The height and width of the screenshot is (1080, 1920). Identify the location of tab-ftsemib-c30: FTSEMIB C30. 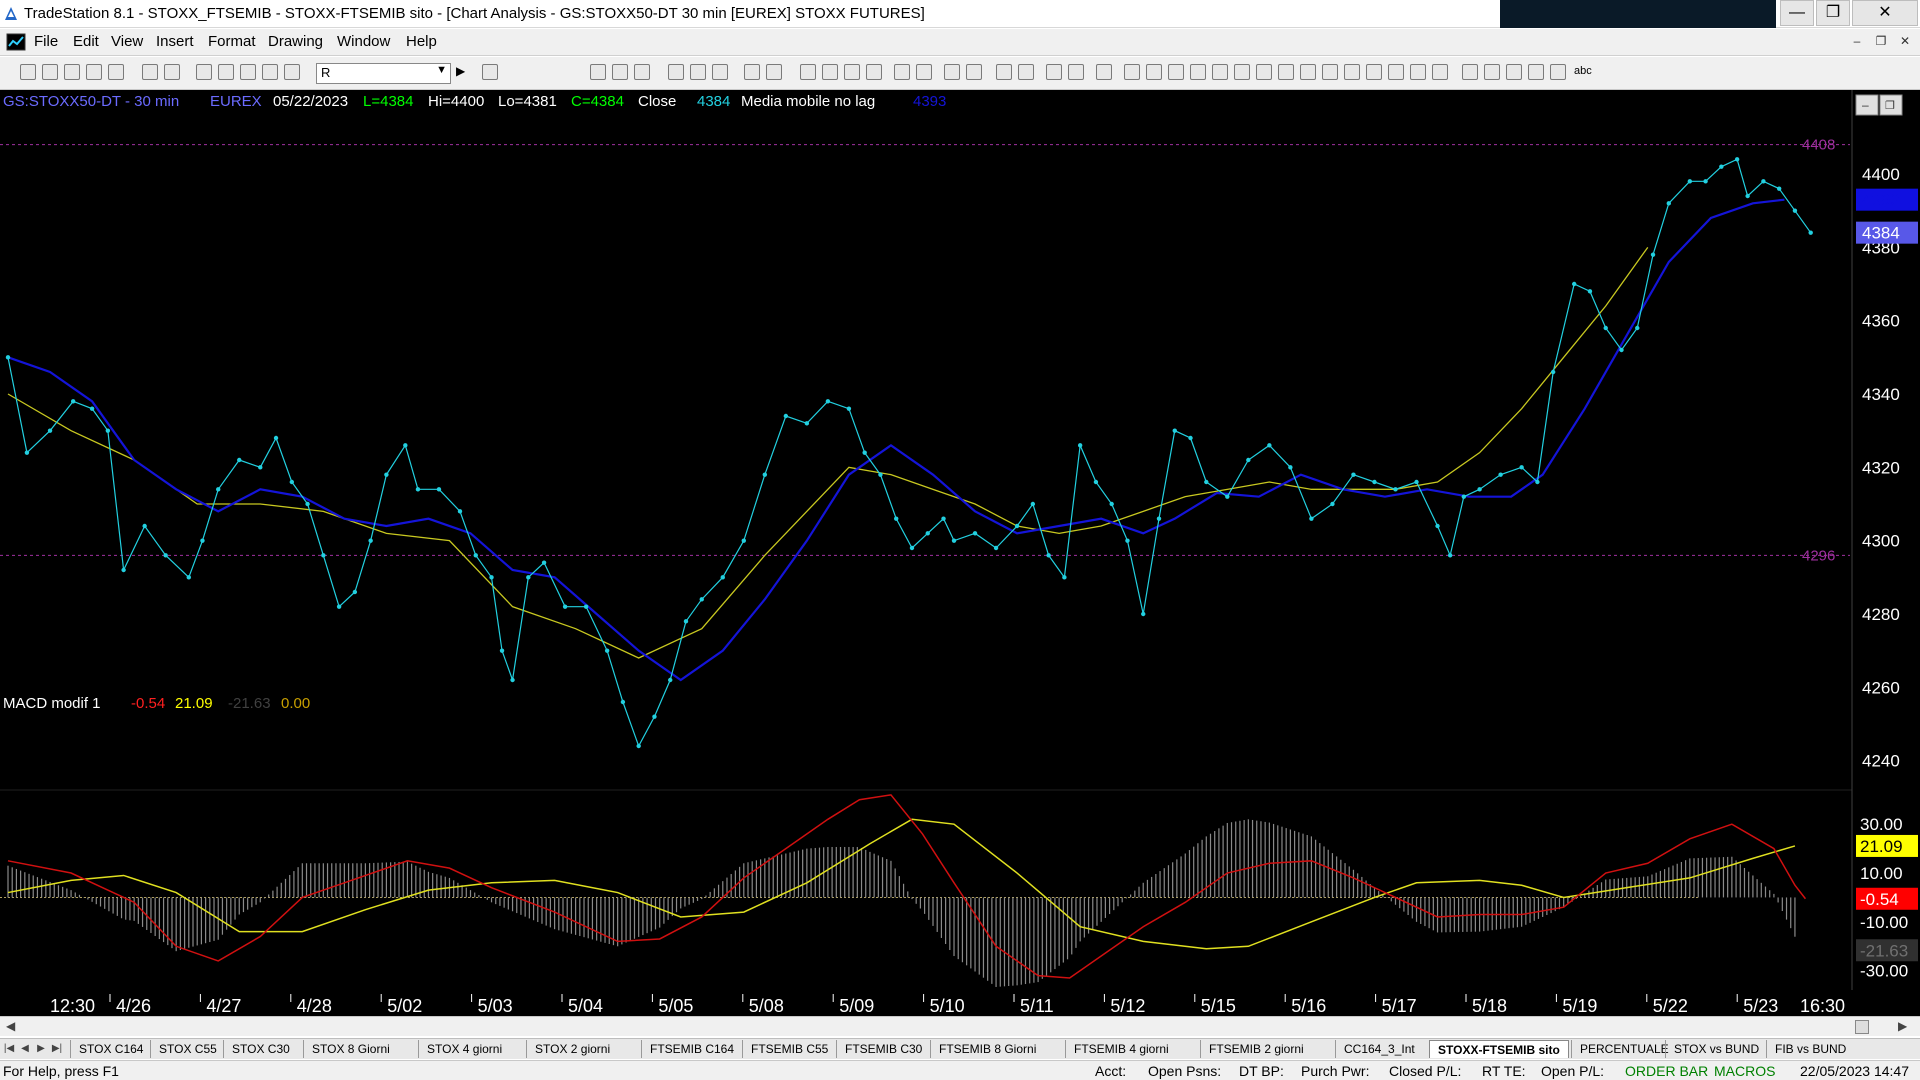
(883, 1049).